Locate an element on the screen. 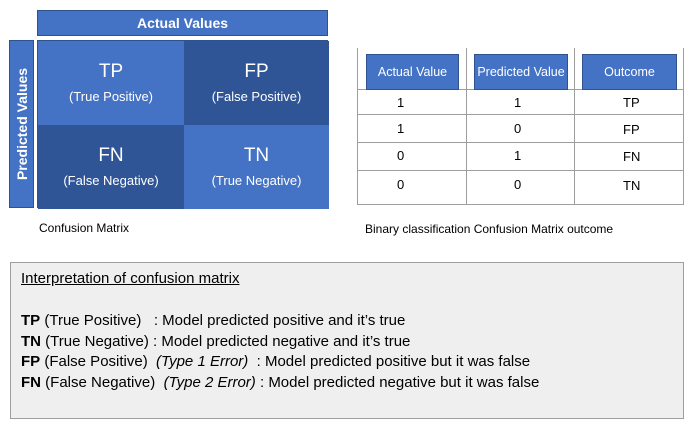  row3-outcome: FN is located at coordinates (632, 156).